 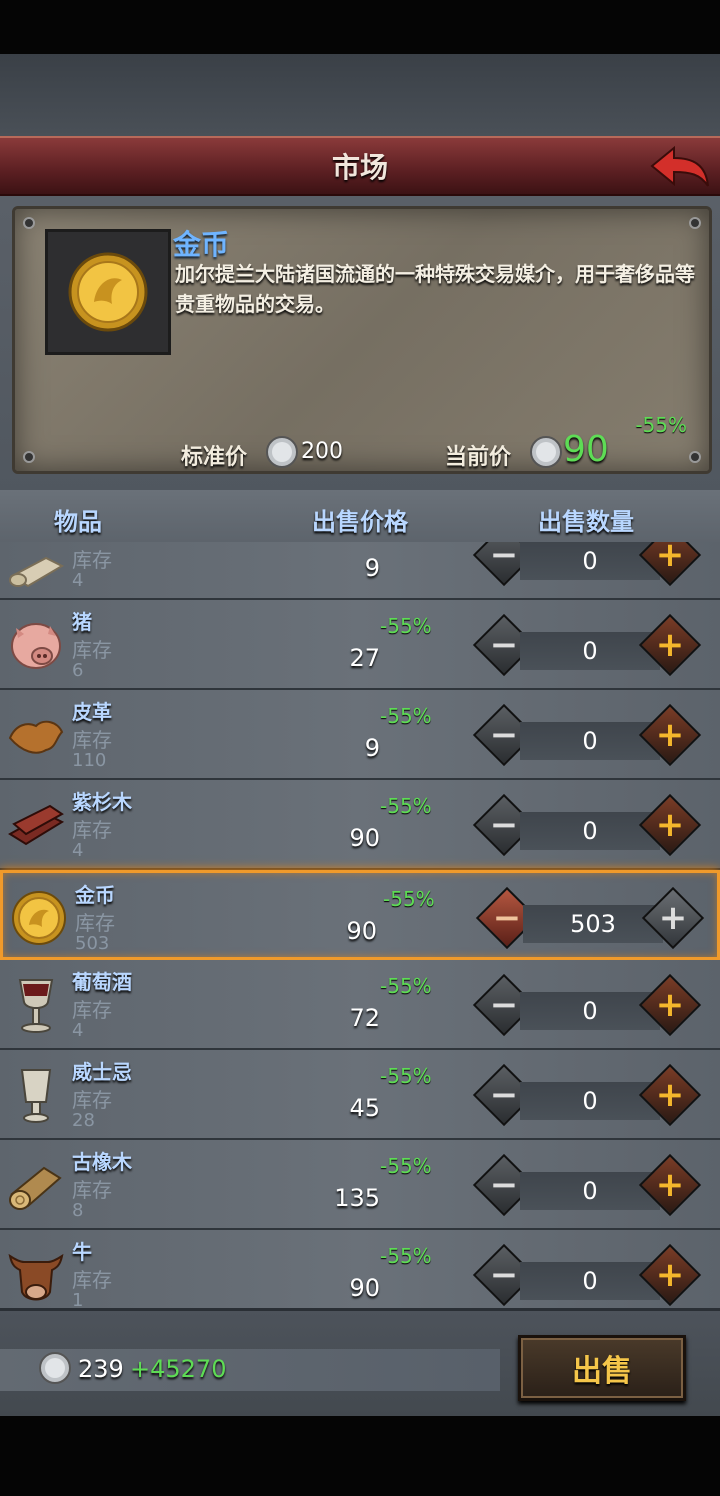 What do you see at coordinates (178, 1369) in the screenshot?
I see `sale-gain: +45270` at bounding box center [178, 1369].